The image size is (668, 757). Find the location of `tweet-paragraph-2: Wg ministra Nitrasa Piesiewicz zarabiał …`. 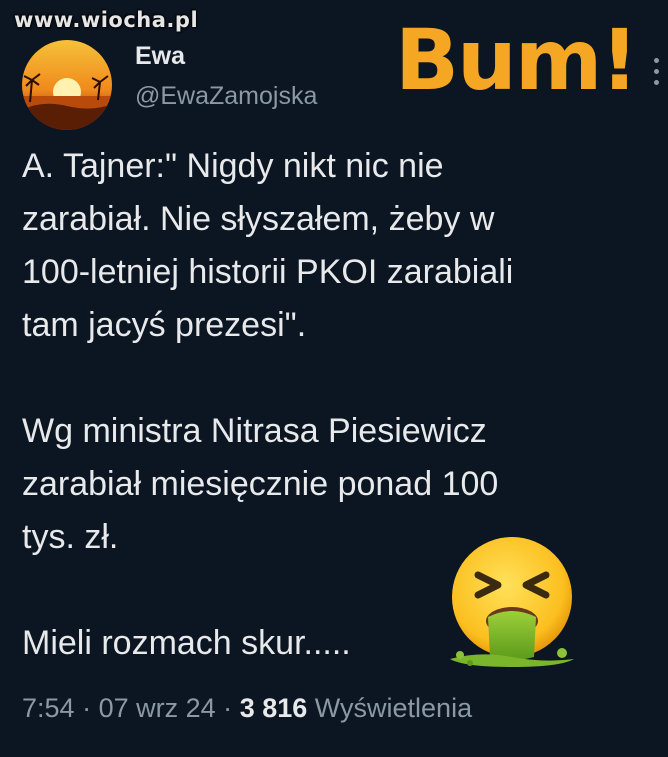

tweet-paragraph-2: Wg ministra Nitrasa Piesiewicz zarabiał … is located at coordinates (260, 484).